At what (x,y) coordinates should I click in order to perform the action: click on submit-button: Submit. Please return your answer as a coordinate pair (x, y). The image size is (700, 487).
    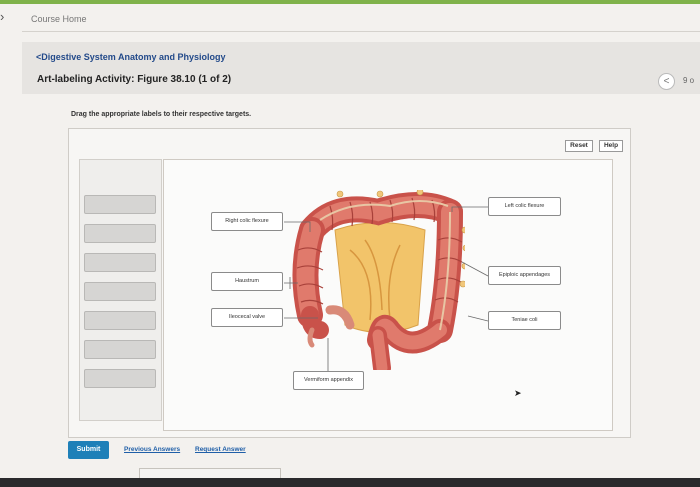
    Looking at the image, I should click on (88, 450).